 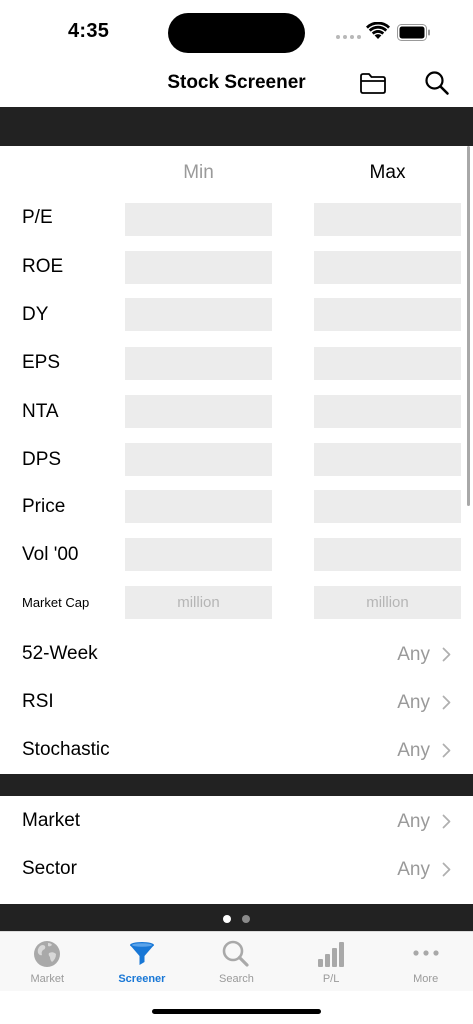 I want to click on status-time: 4:35, so click(x=89, y=31).